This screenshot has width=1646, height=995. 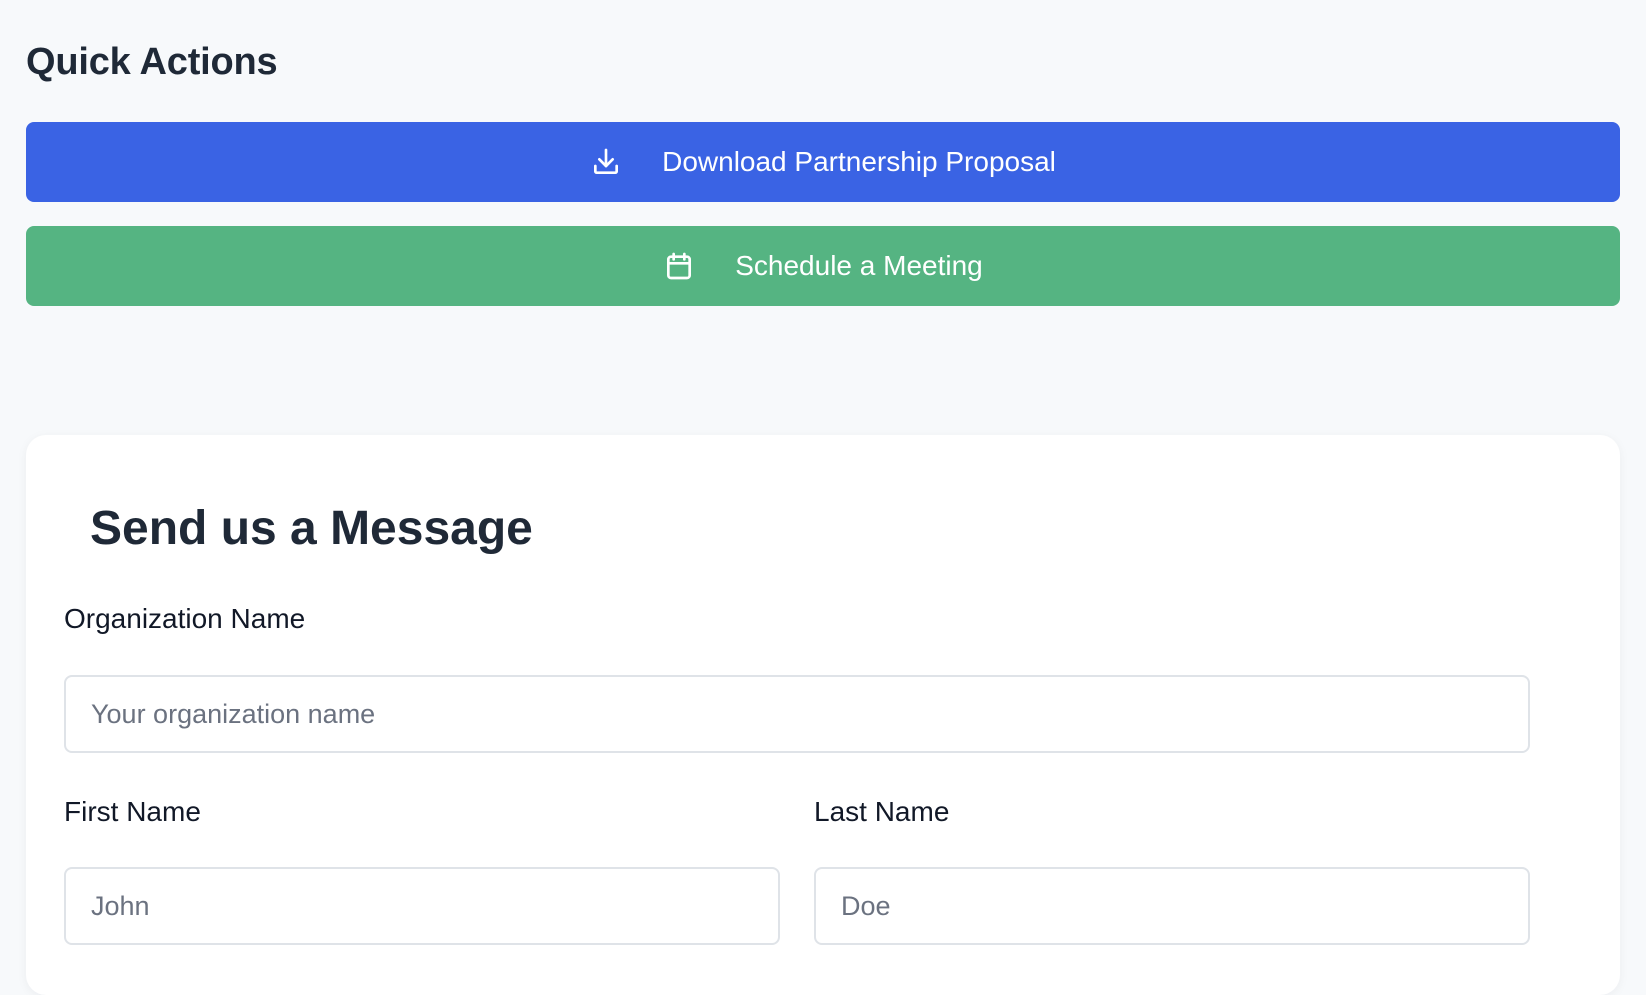 What do you see at coordinates (422, 906) in the screenshot?
I see `first-name-input` at bounding box center [422, 906].